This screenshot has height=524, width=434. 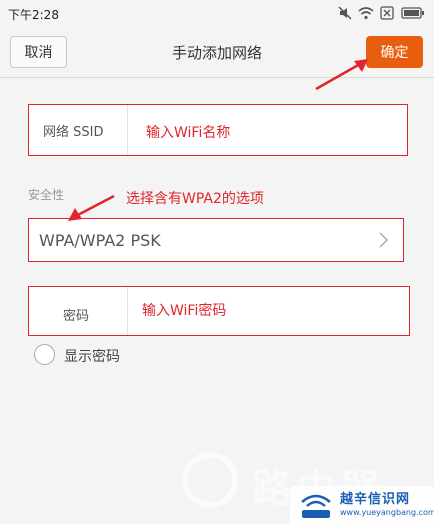 What do you see at coordinates (387, 512) in the screenshot?
I see `brand-url: www.yueyangbang.com` at bounding box center [387, 512].